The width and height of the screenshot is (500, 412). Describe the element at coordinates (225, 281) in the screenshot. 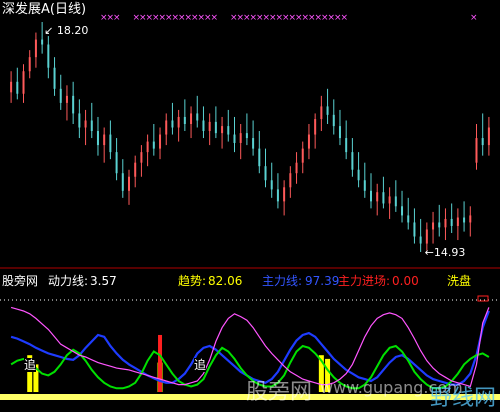

I see `trend-value: 82.06` at that location.